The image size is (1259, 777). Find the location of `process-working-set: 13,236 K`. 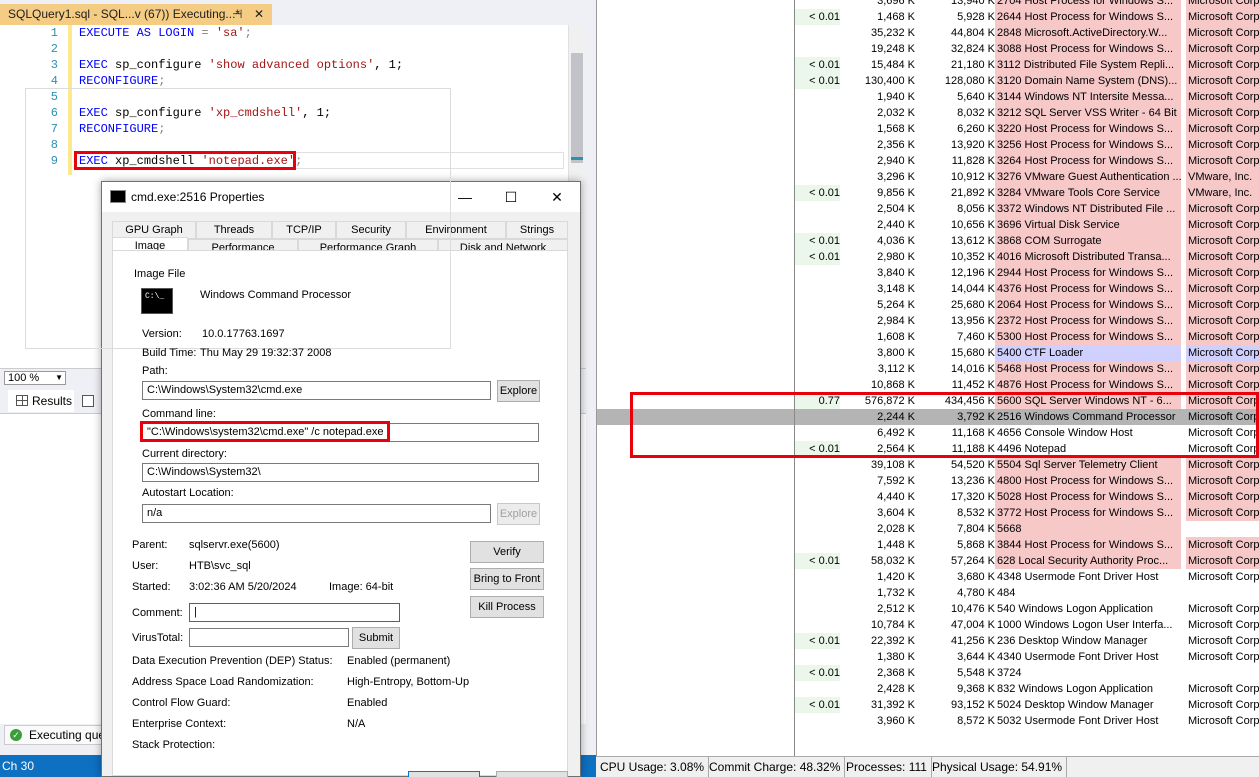

process-working-set: 13,236 K is located at coordinates (972, 481).